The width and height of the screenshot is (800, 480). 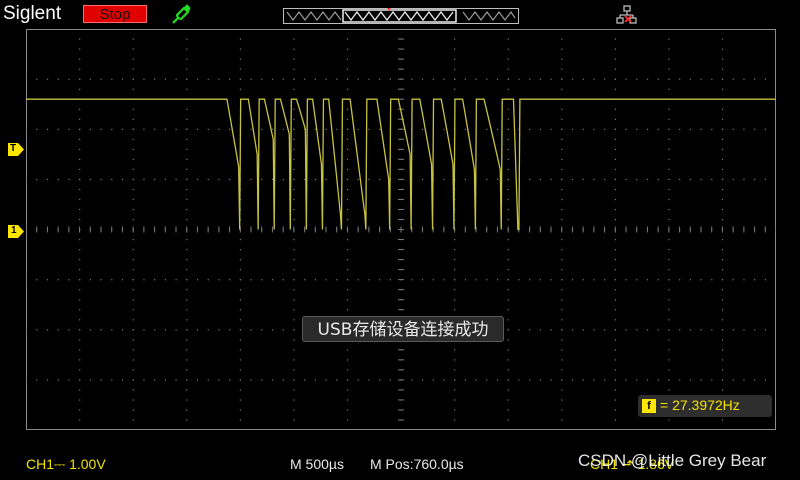 I want to click on watermark: CSDN @Little Grey Bear, so click(x=672, y=460).